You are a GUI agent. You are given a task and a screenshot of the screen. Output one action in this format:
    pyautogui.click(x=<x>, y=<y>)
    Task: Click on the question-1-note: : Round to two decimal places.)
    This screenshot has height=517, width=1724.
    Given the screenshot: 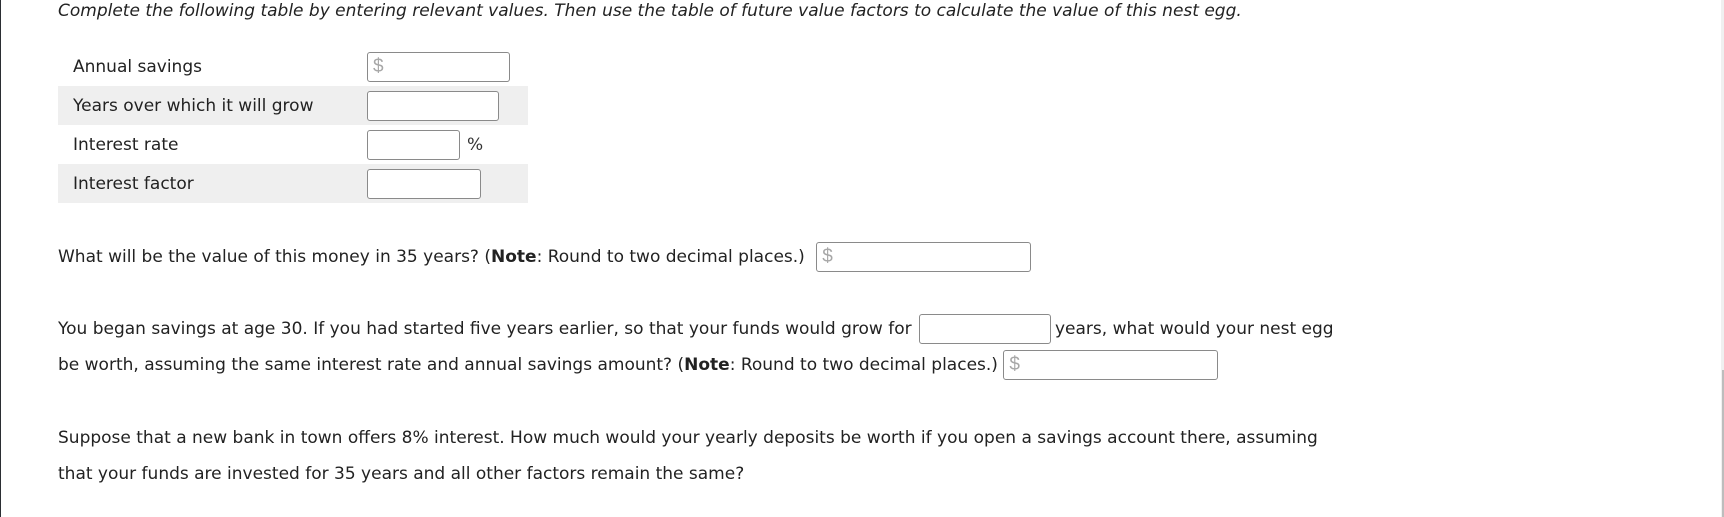 What is the action you would take?
    pyautogui.click(x=670, y=257)
    